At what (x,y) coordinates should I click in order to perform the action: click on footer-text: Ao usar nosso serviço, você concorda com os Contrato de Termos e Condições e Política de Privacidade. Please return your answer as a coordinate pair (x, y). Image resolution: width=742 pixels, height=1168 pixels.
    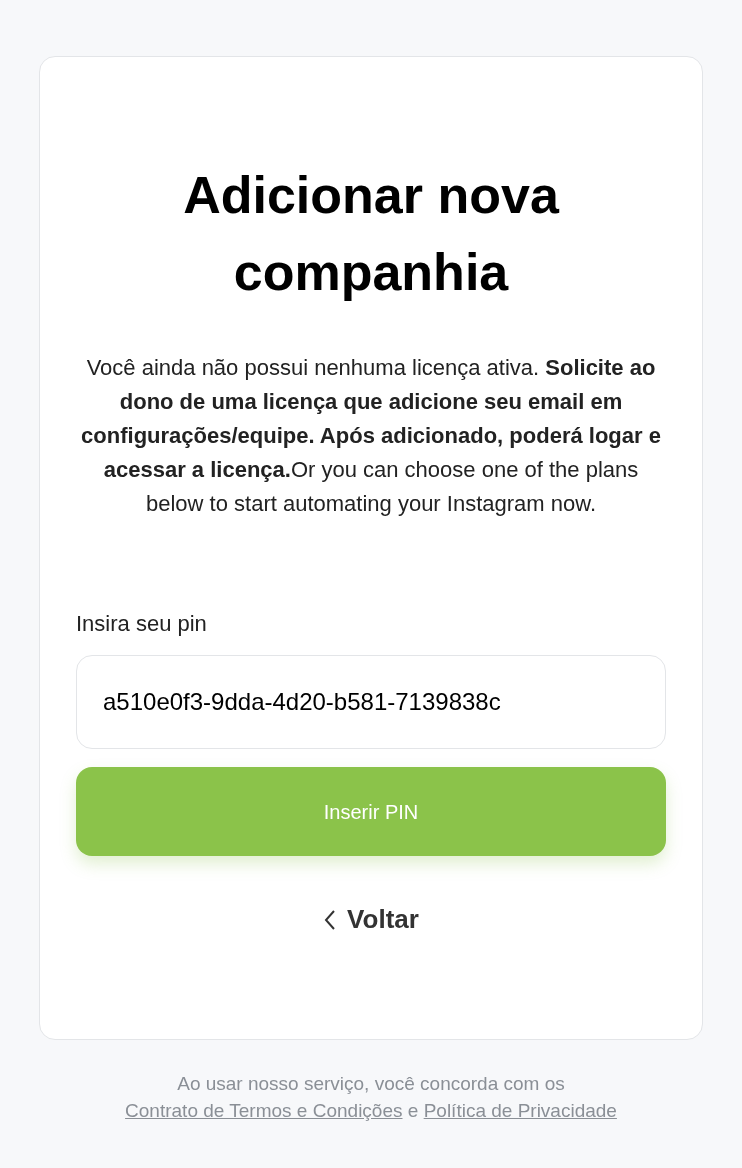
    Looking at the image, I should click on (371, 1097).